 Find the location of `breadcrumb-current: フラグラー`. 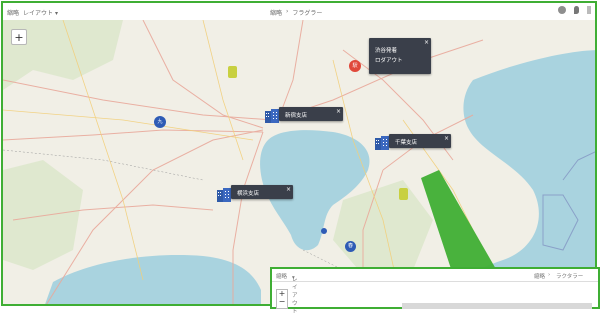

breadcrumb-current: フラグラー is located at coordinates (307, 12).